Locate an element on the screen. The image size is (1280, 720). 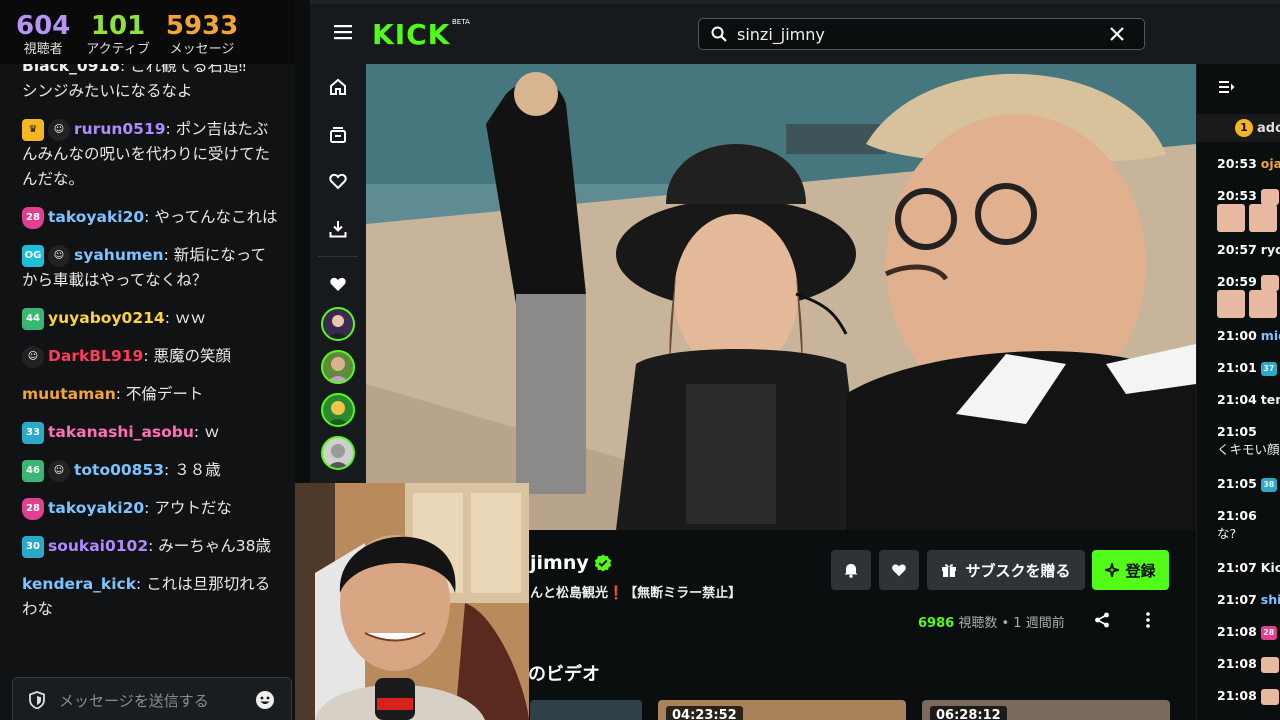
close-icon is located at coordinates (1117, 34).